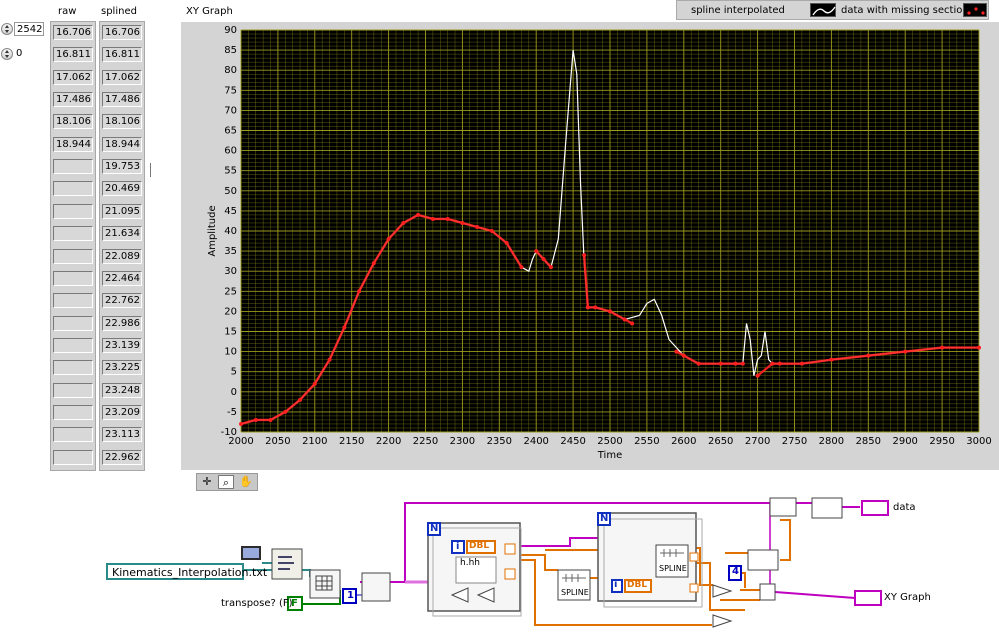 The image size is (999, 636). Describe the element at coordinates (575, 592) in the screenshot. I see `spline-node-1: SPLINE` at that location.